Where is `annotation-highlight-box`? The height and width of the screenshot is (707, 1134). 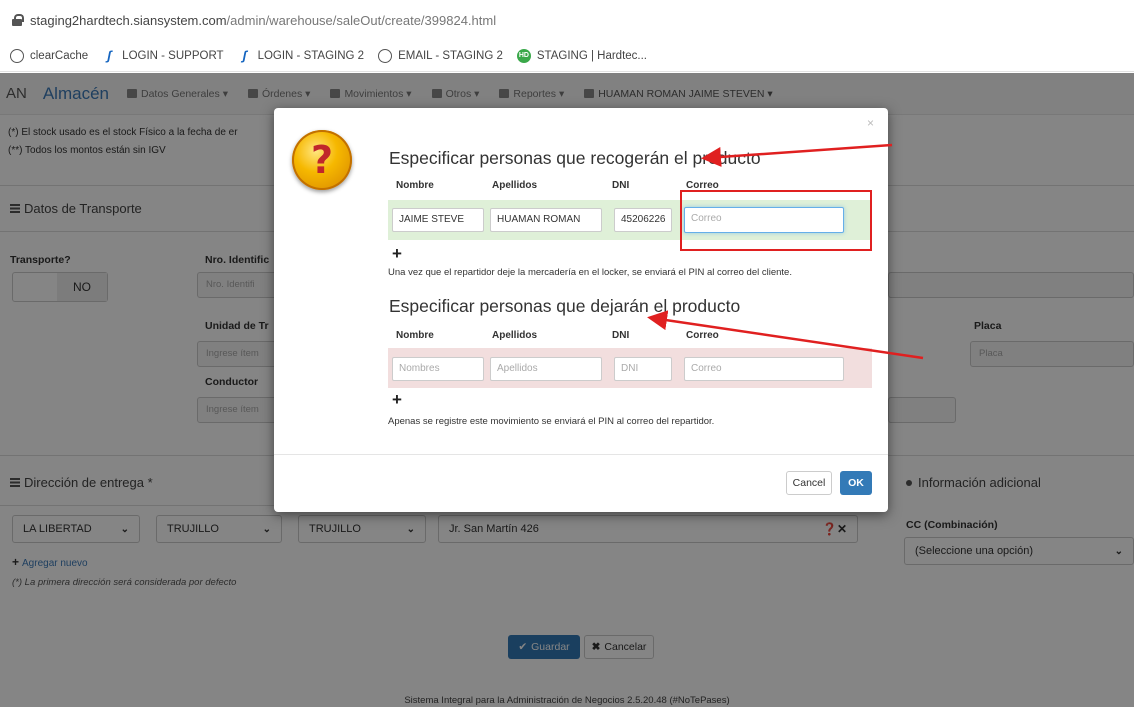
annotation-highlight-box is located at coordinates (776, 220).